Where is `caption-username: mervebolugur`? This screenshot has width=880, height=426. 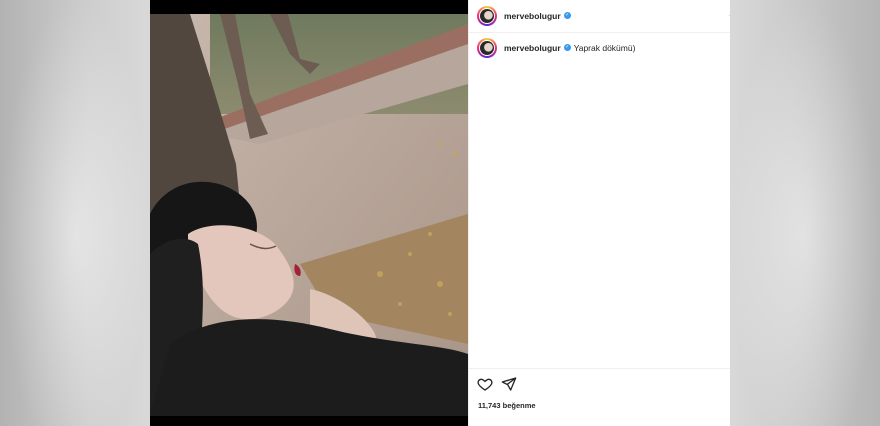 caption-username: mervebolugur is located at coordinates (532, 48).